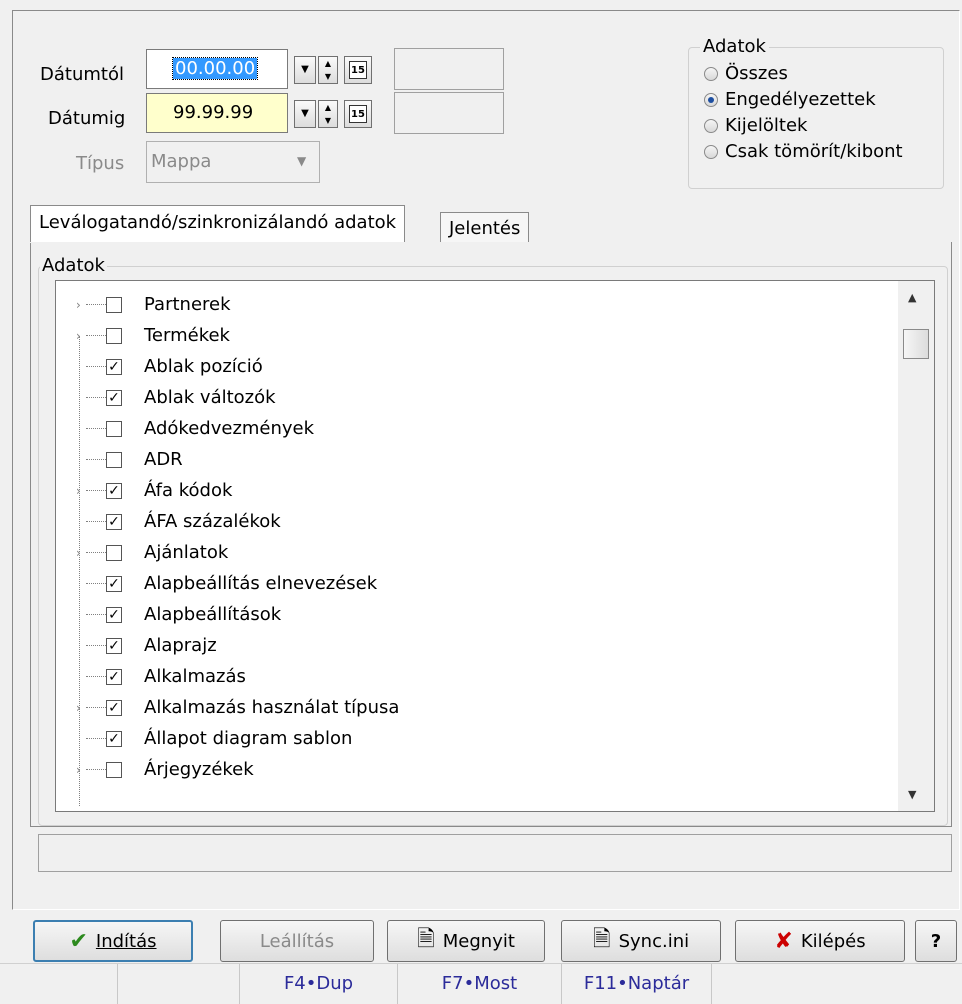 Image resolution: width=962 pixels, height=1004 pixels. Describe the element at coordinates (305, 114) in the screenshot. I see `date-to-dropdown-button: ▼` at that location.